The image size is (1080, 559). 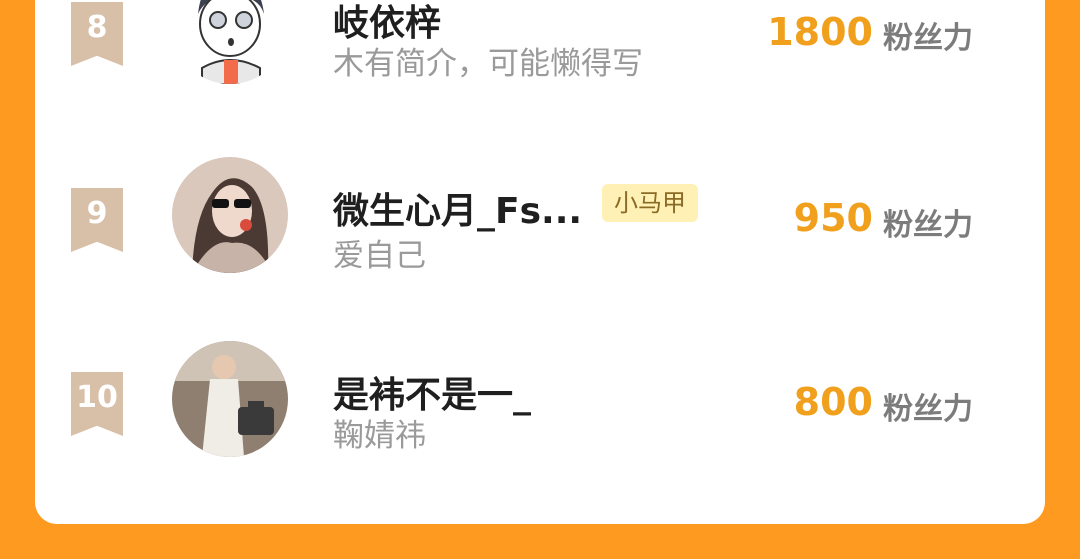 I want to click on woman-sunglasses-avatar-icon, so click(x=230, y=215).